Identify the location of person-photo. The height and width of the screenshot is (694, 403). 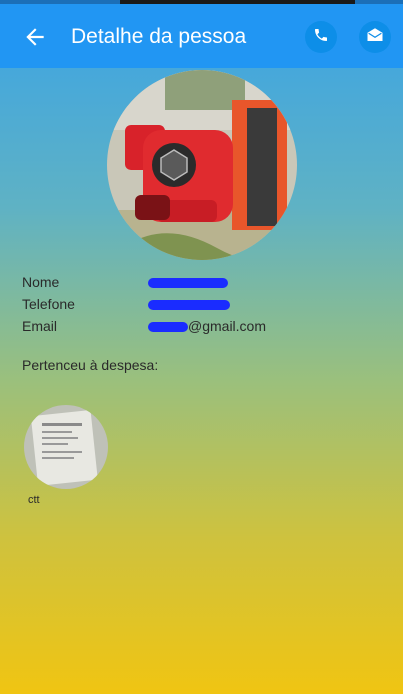
(202, 165).